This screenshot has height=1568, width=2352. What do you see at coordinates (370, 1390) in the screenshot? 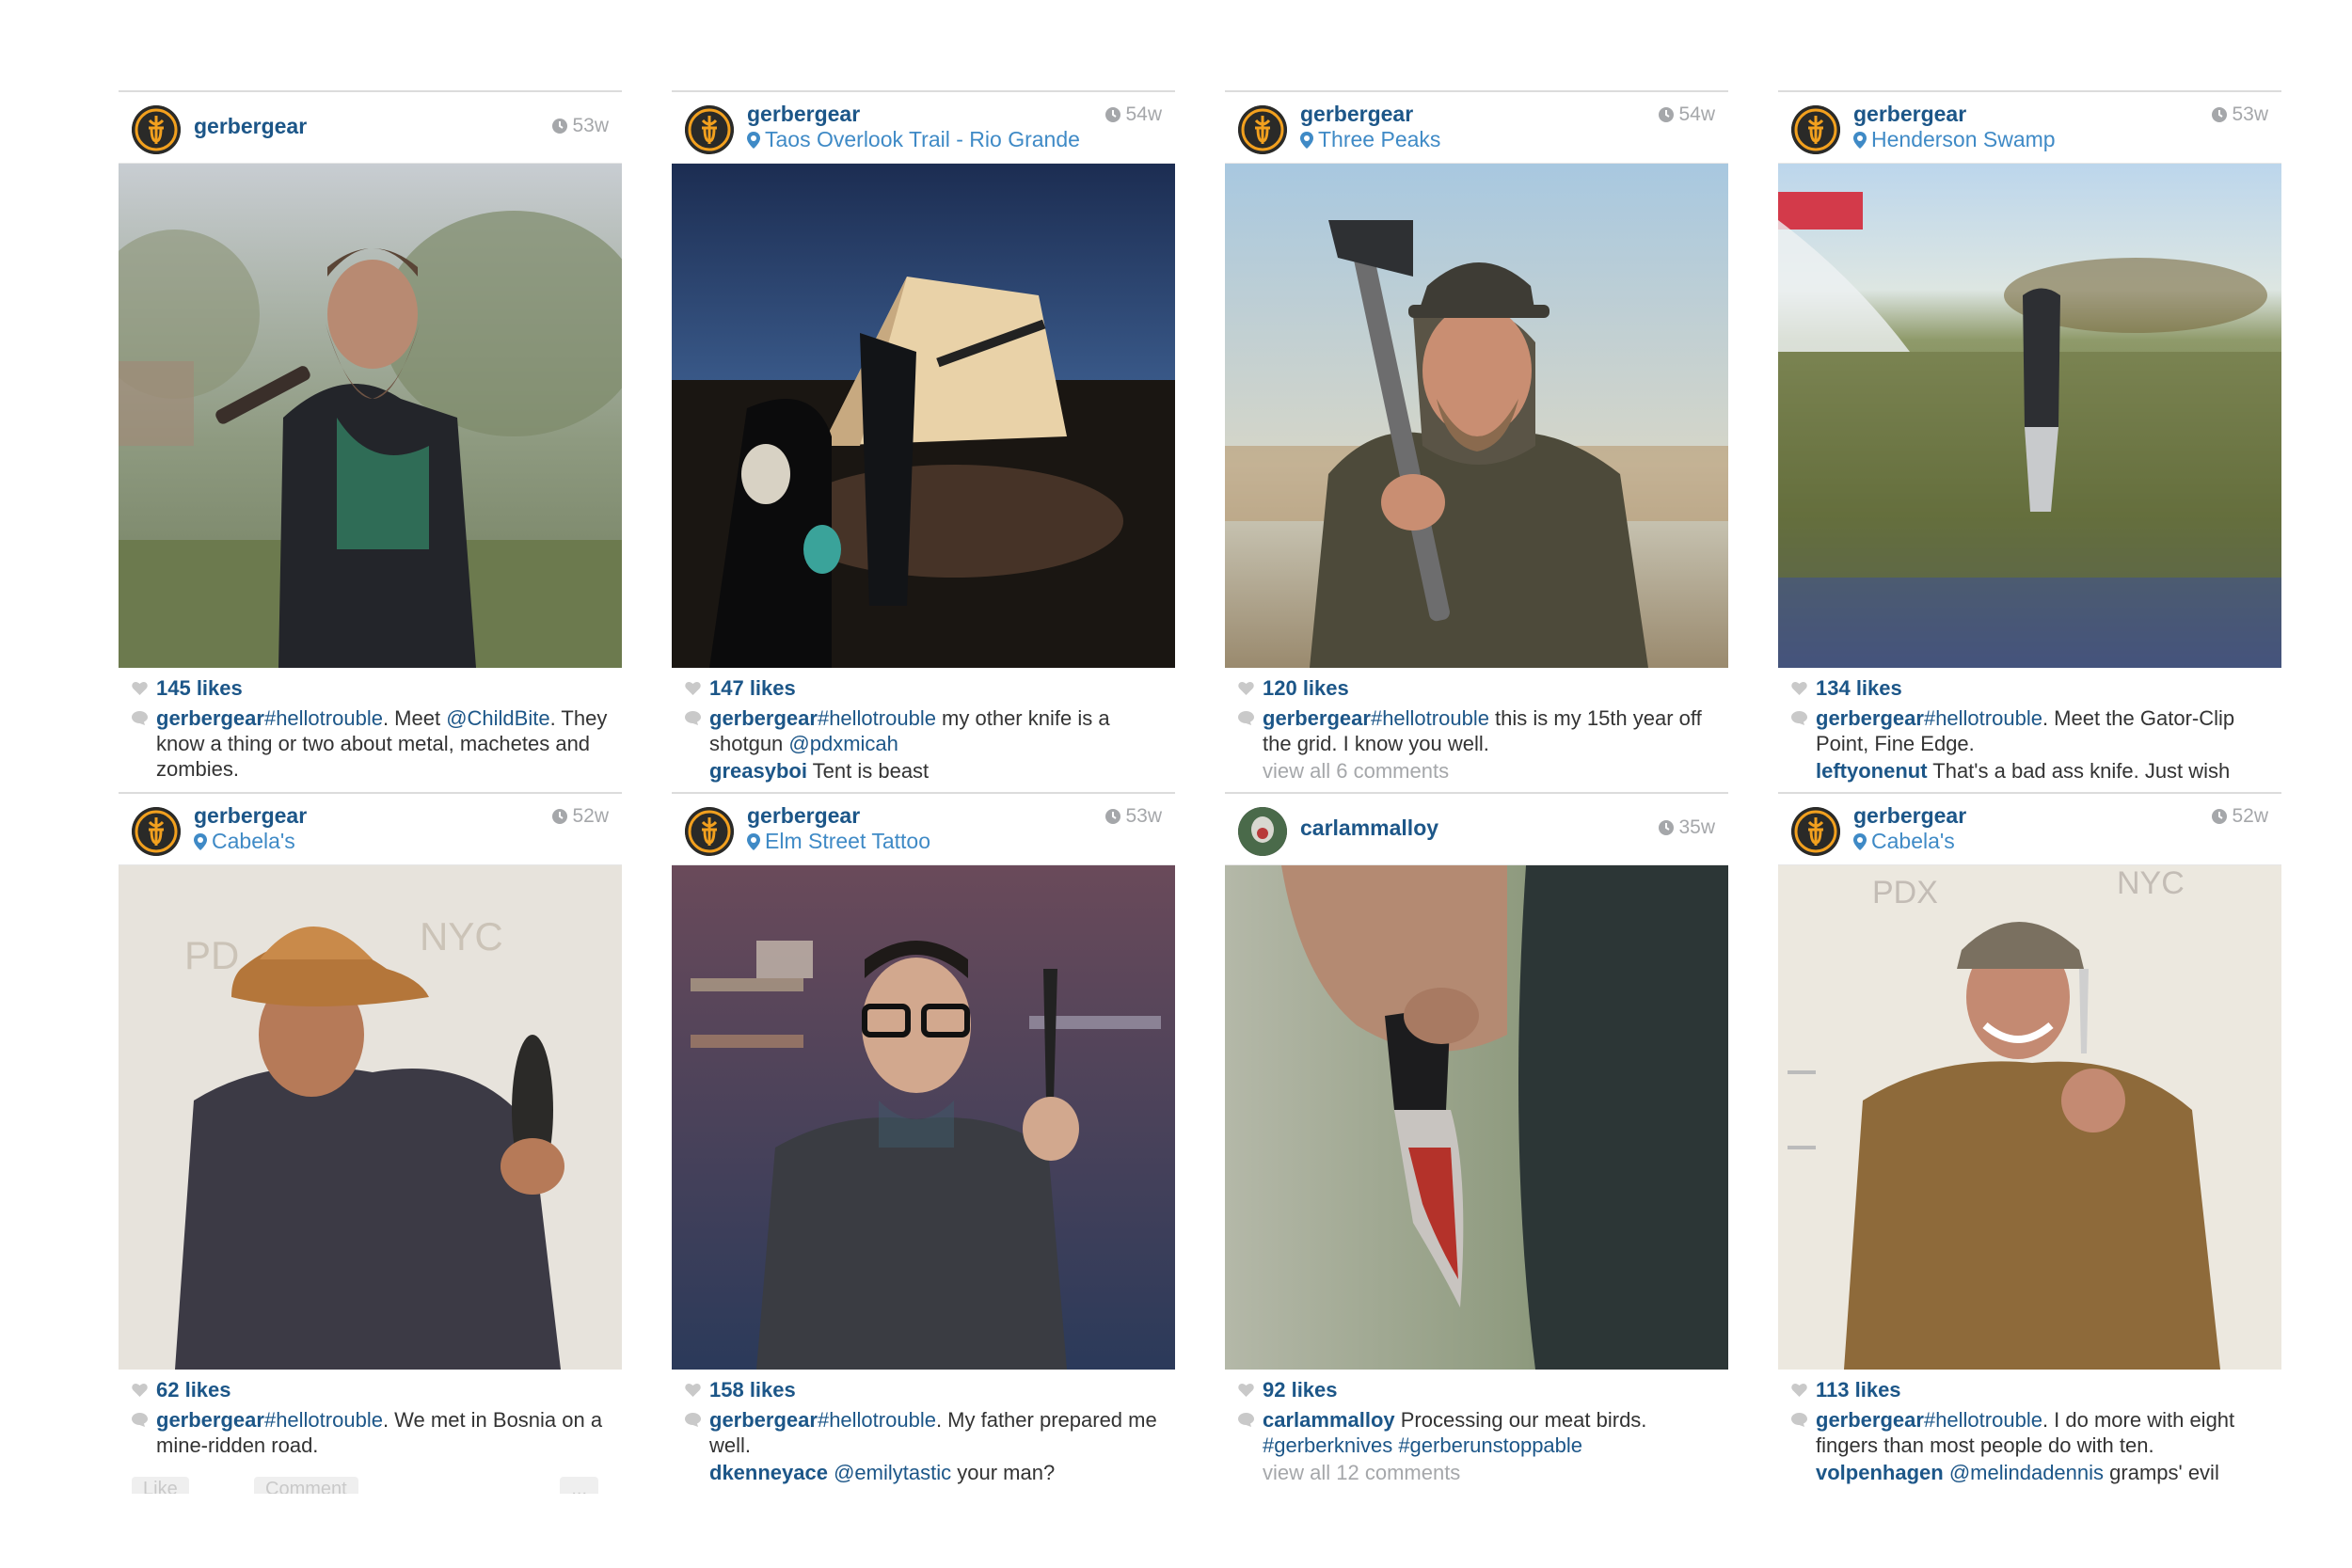
I see `likes-count: 62 likes` at bounding box center [370, 1390].